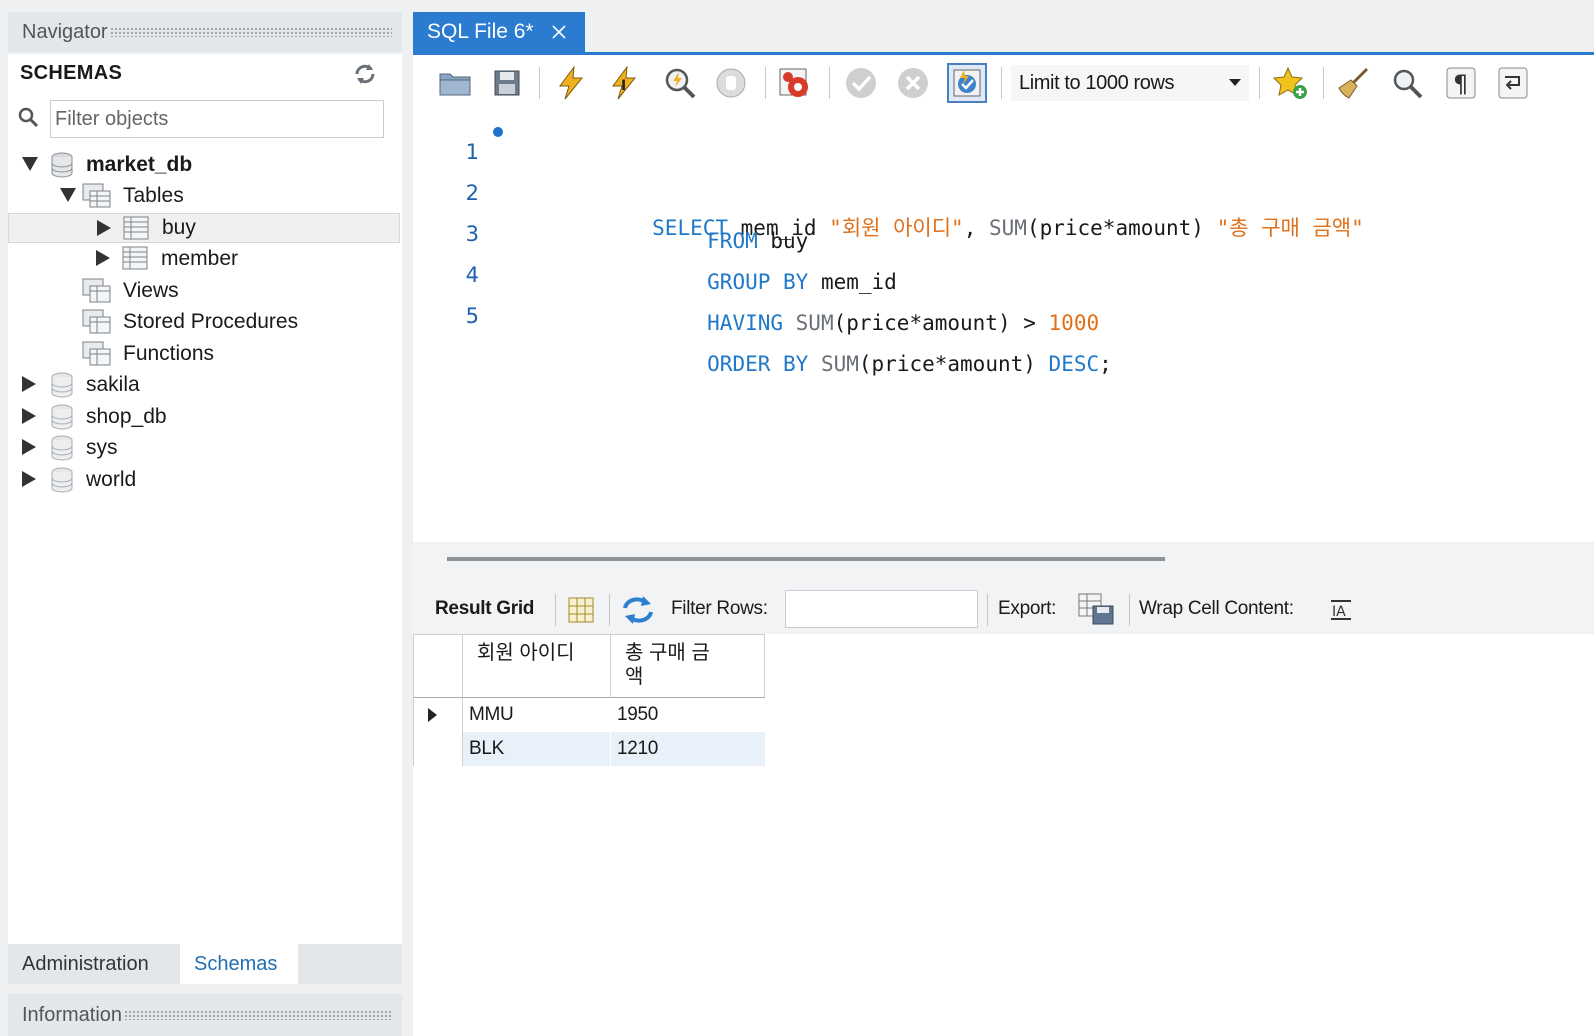 Image resolution: width=1594 pixels, height=1036 pixels. What do you see at coordinates (1353, 83) in the screenshot?
I see `beautify-button` at bounding box center [1353, 83].